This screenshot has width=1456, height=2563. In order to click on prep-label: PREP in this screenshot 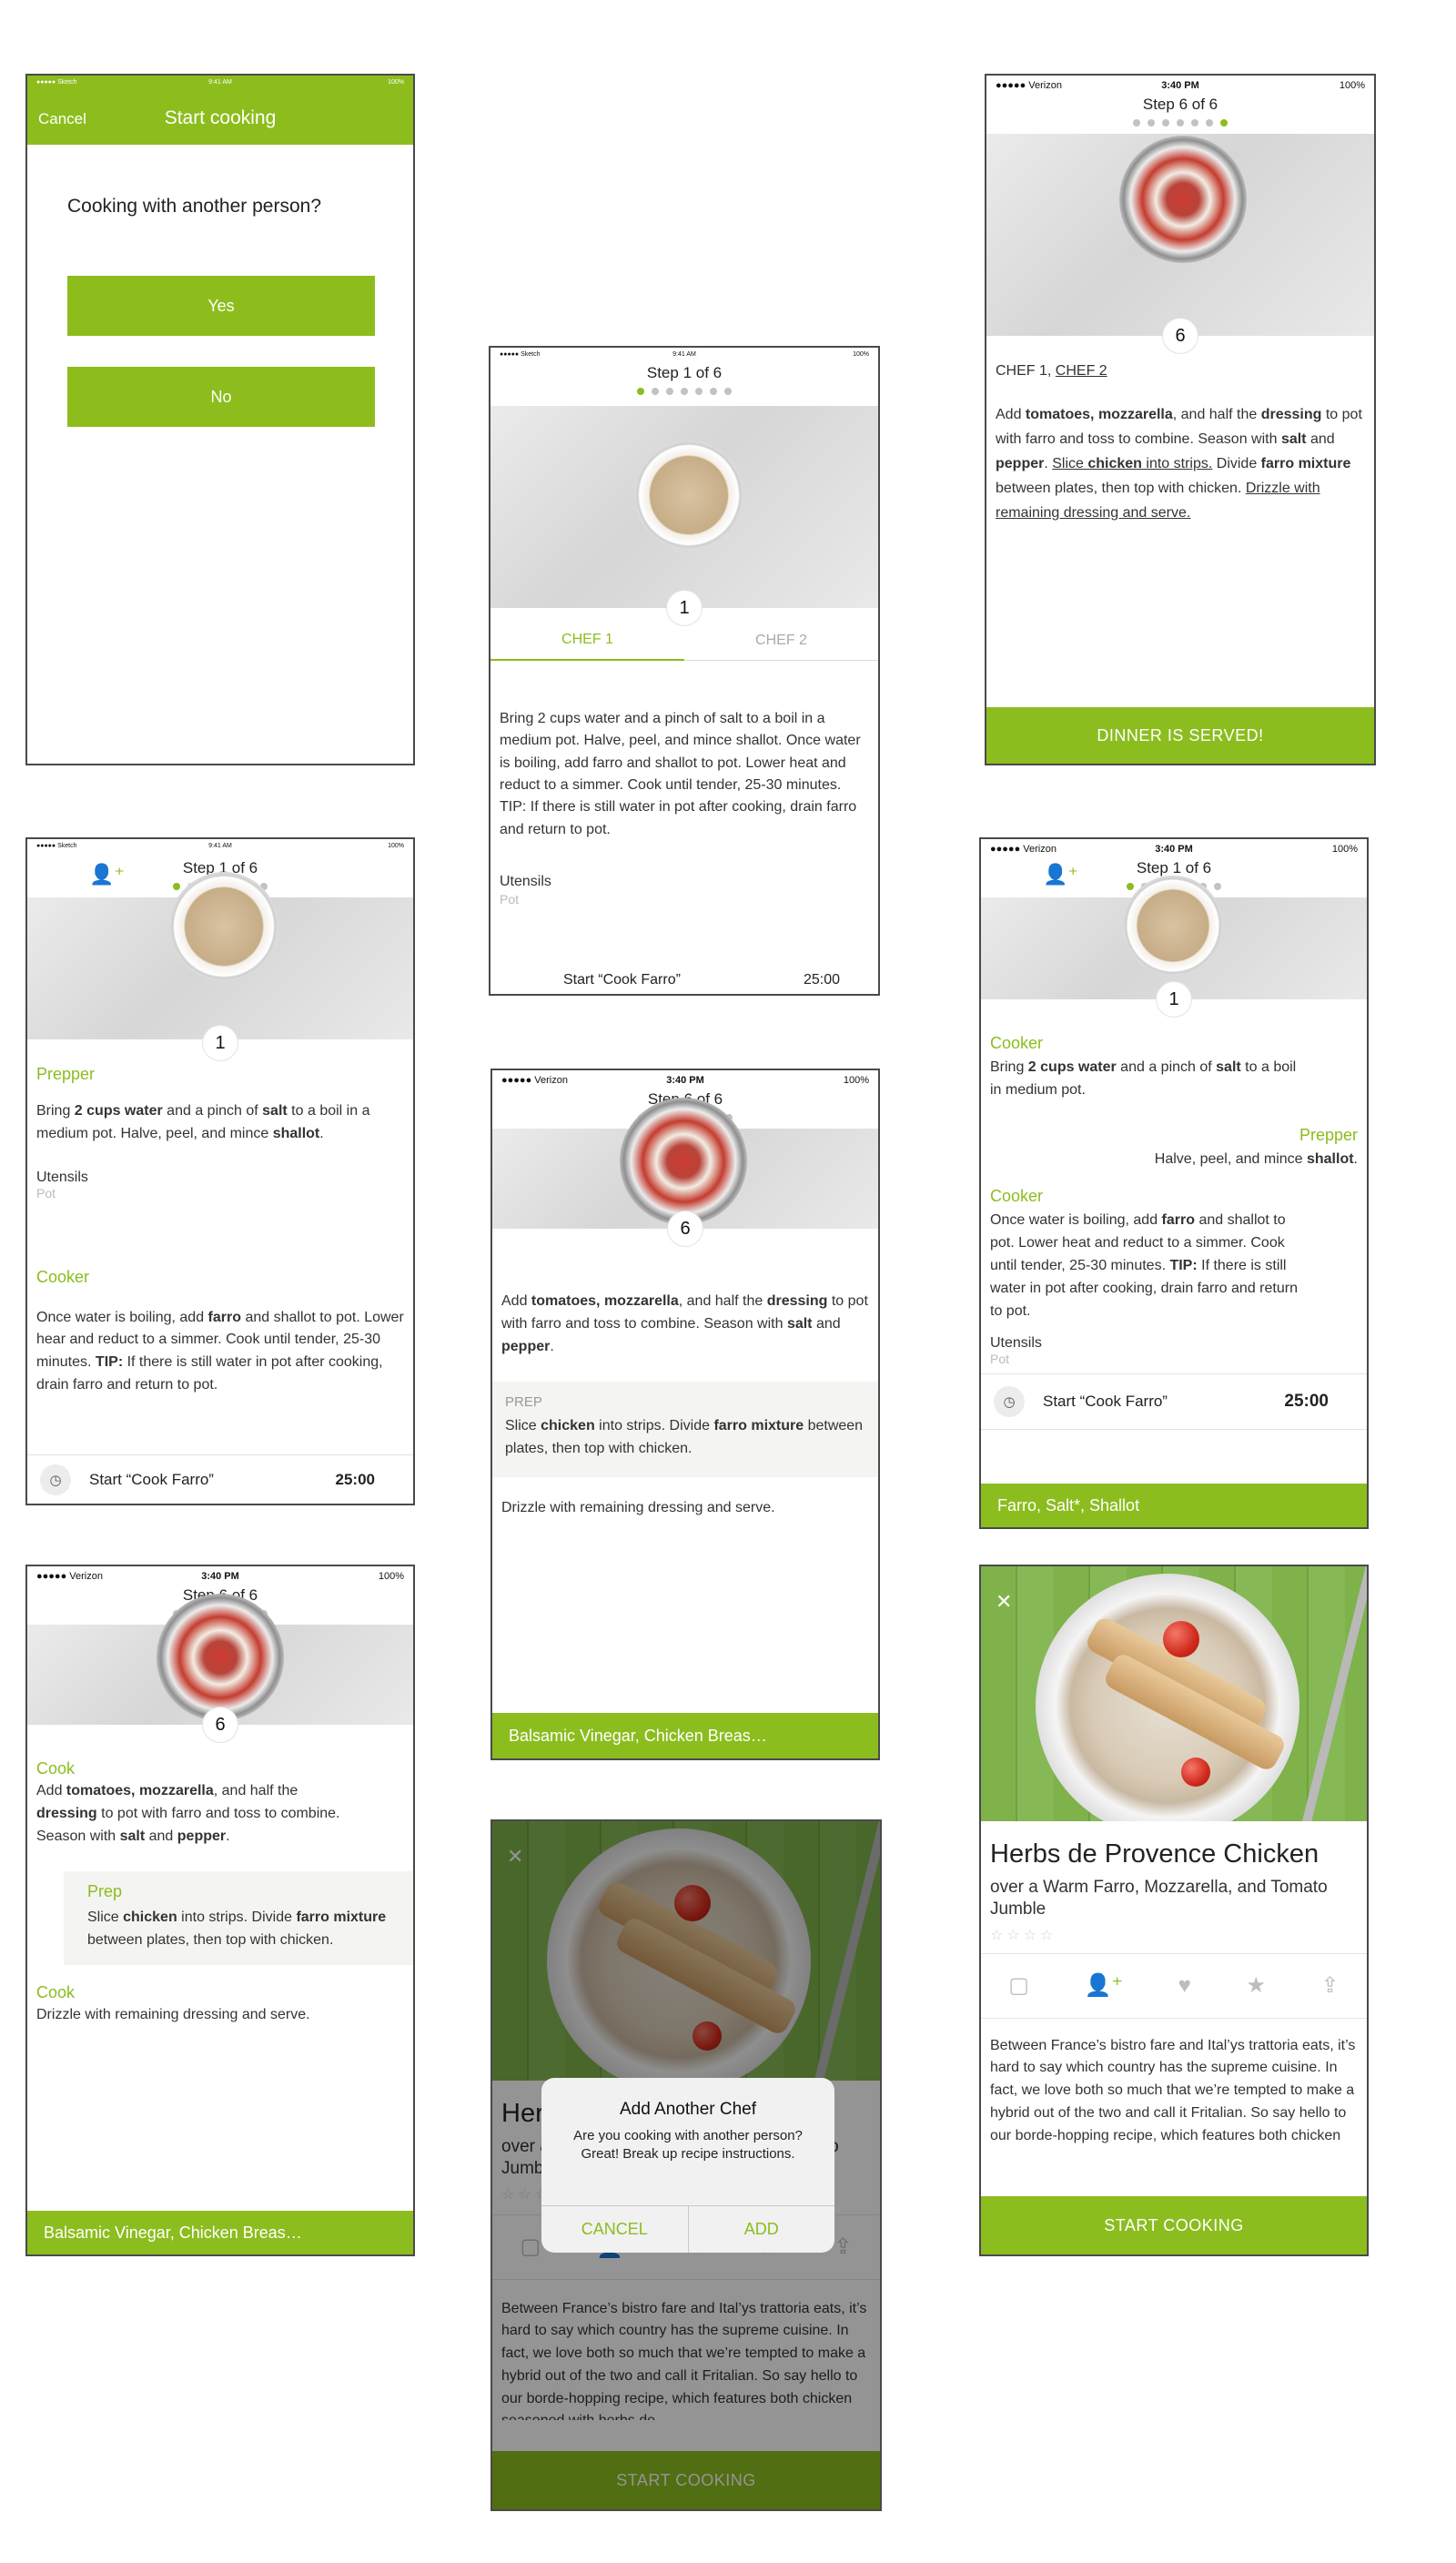, I will do `click(524, 1402)`.